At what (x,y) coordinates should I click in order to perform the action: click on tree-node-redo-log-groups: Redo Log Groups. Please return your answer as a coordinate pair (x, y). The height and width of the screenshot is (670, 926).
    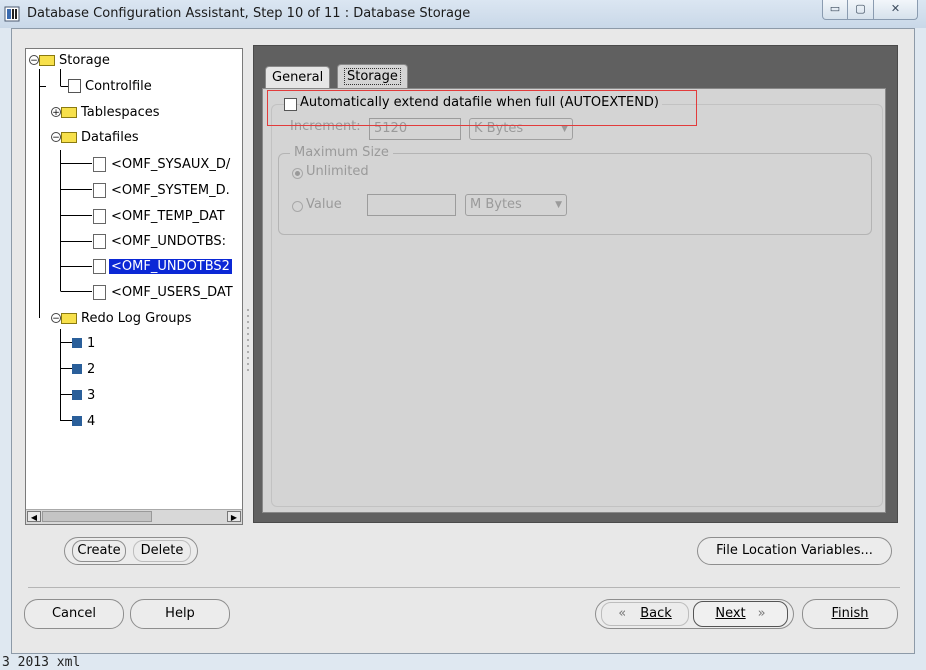
    Looking at the image, I should click on (127, 318).